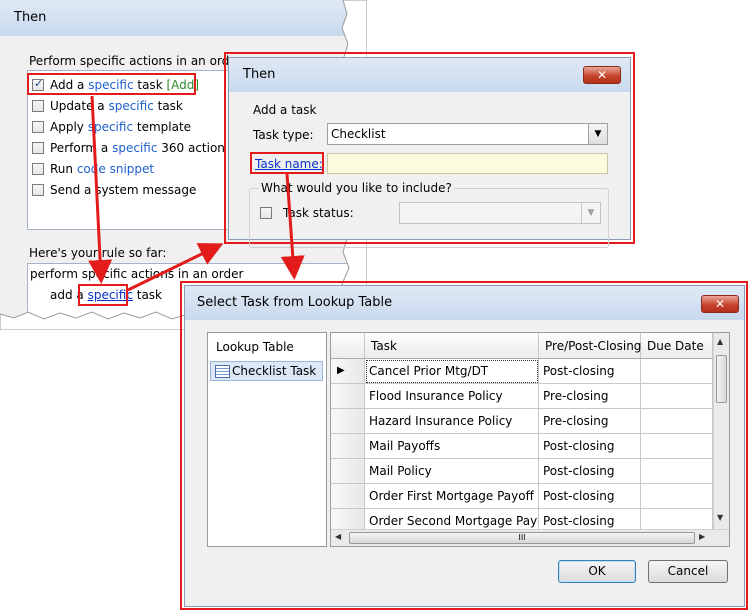 The width and height of the screenshot is (749, 611). Describe the element at coordinates (283, 135) in the screenshot. I see `task-type-label: Task type:` at that location.